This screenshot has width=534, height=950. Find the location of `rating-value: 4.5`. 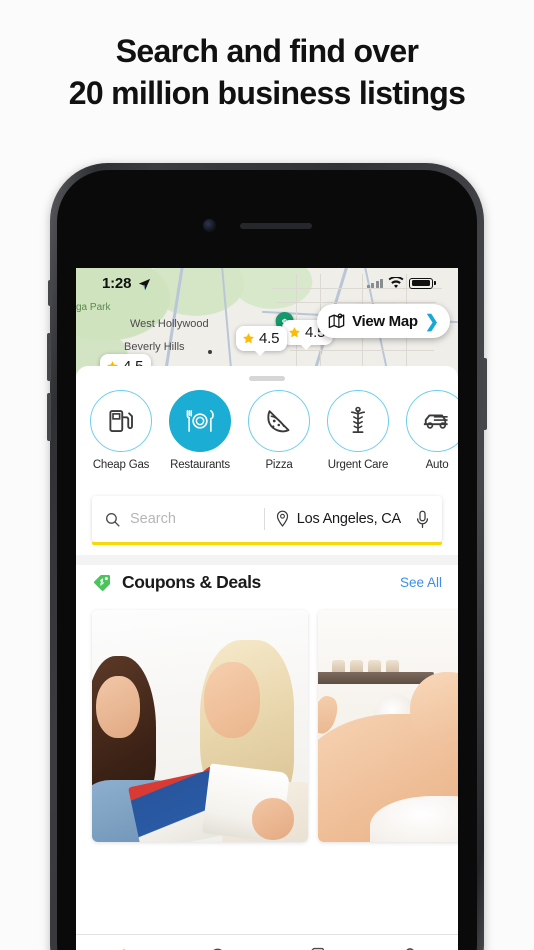

rating-value: 4.5 is located at coordinates (269, 338).